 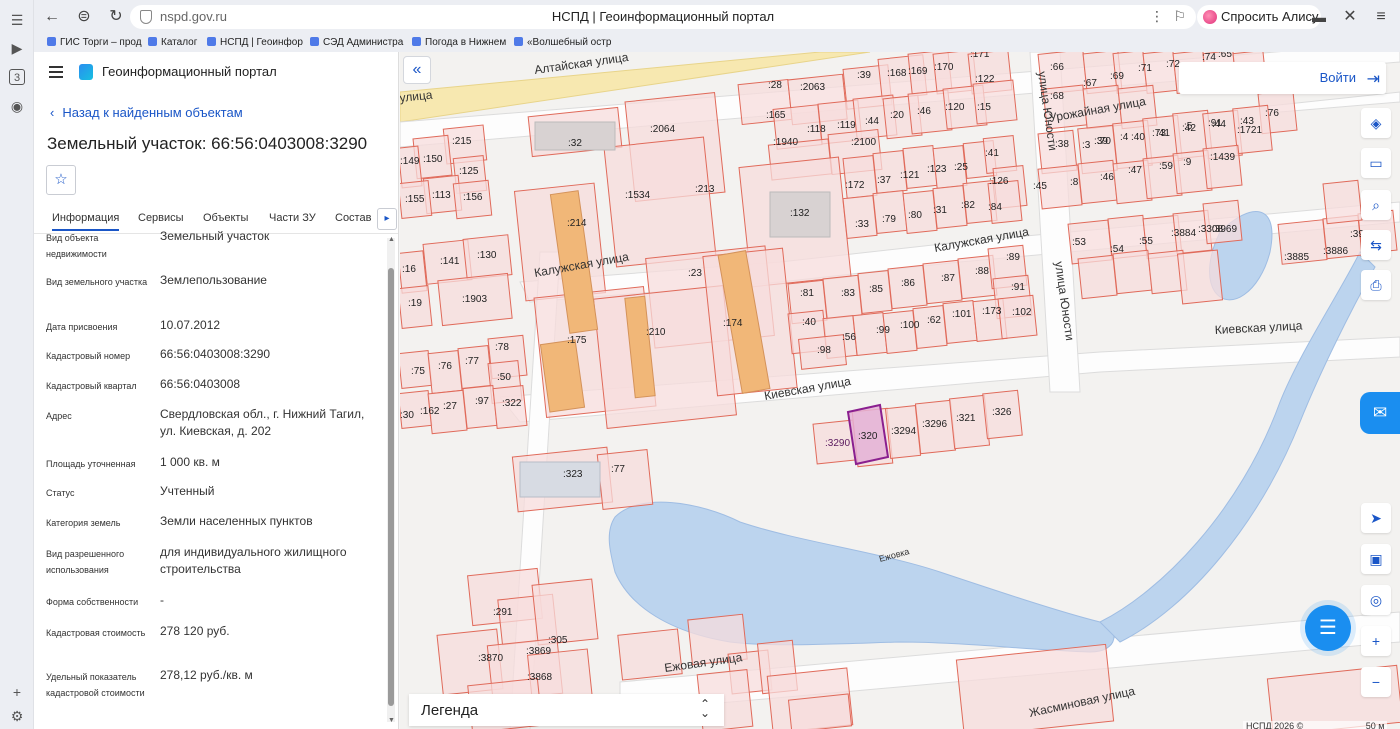 What do you see at coordinates (1380, 413) in the screenshot?
I see `feedback-tab-icon: ✉` at bounding box center [1380, 413].